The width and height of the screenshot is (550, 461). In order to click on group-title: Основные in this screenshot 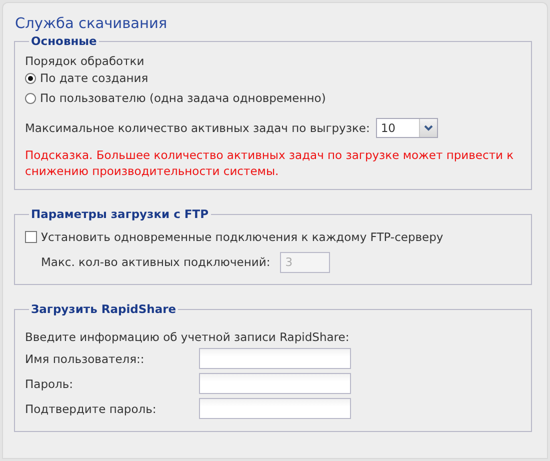, I will do `click(64, 41)`.